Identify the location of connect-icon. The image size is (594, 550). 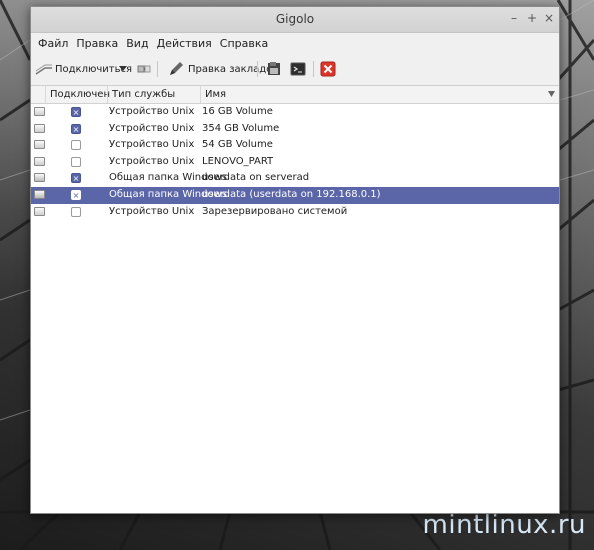
(43, 69).